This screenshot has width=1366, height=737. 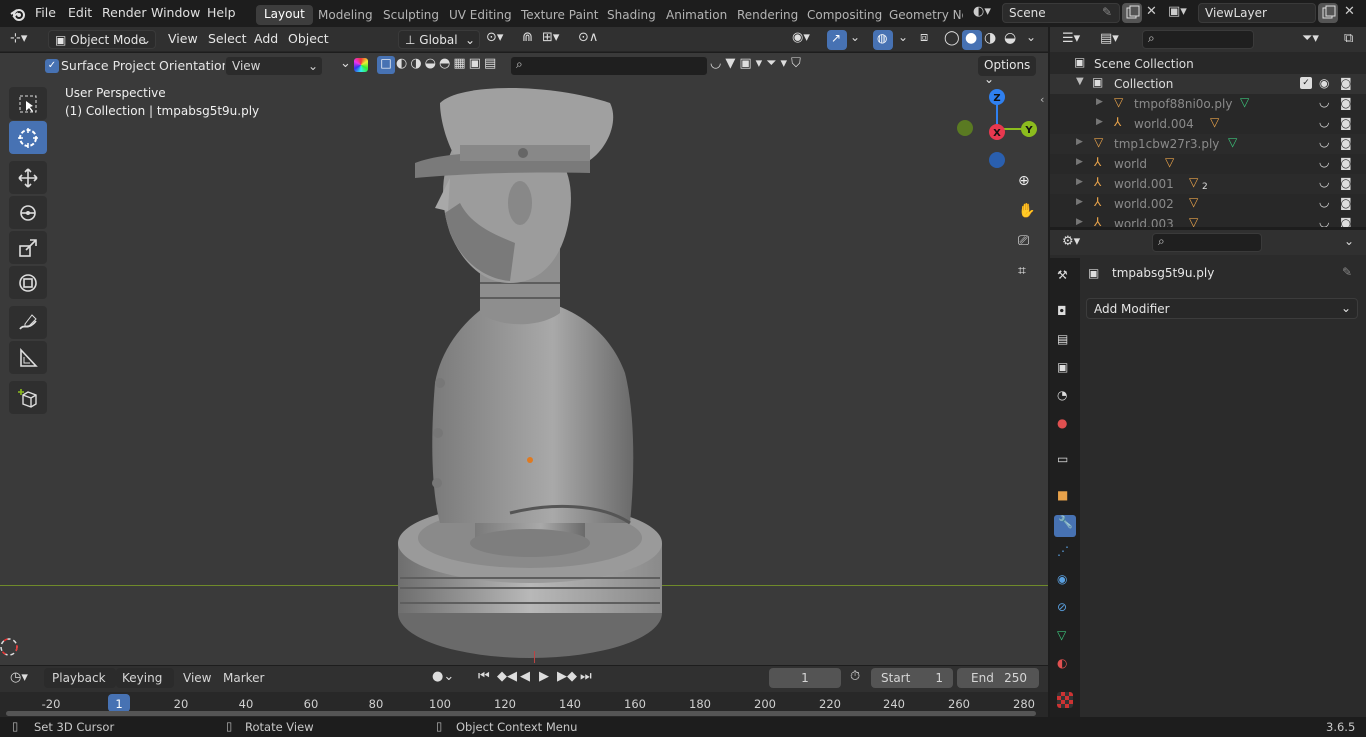 I want to click on tool-tab-icon: ⚒, so click(x=1065, y=276).